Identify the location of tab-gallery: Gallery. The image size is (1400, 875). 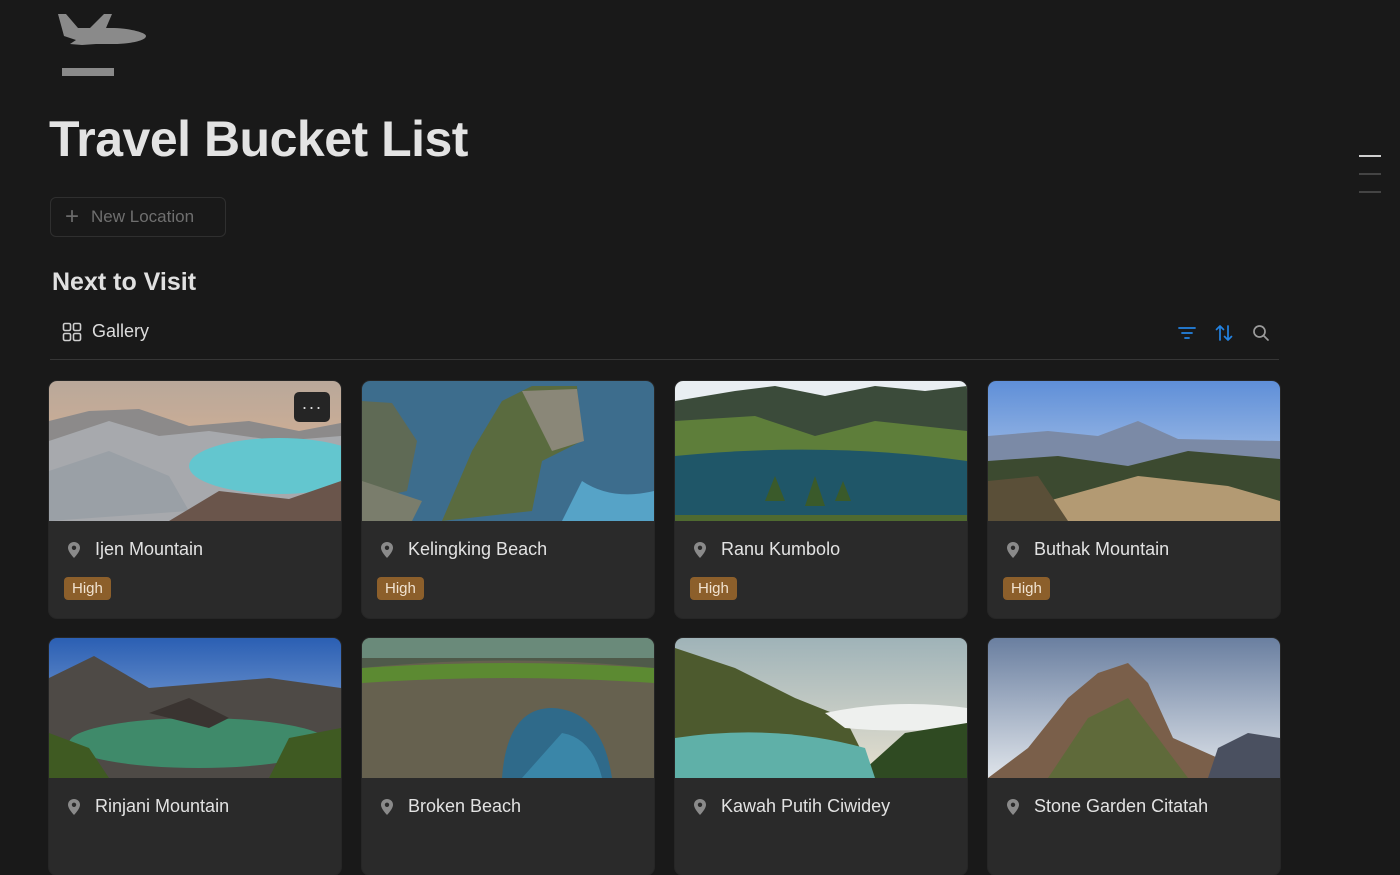
(105, 331).